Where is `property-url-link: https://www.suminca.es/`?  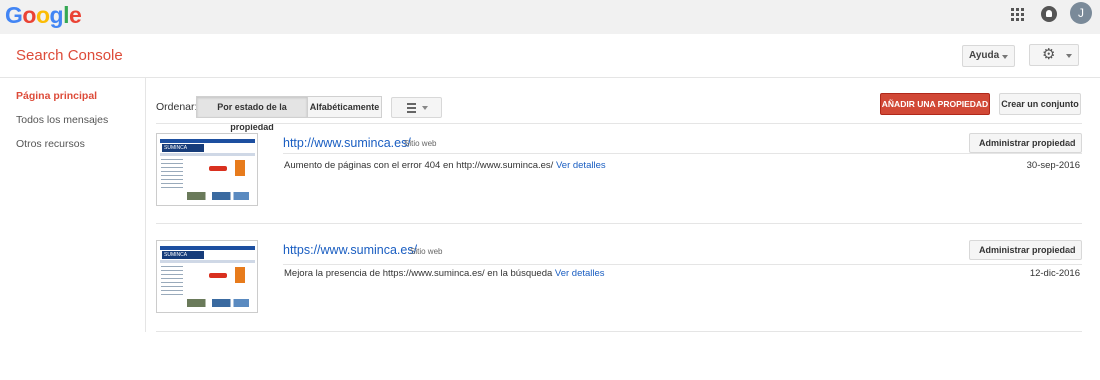 property-url-link: https://www.suminca.es/ is located at coordinates (350, 250).